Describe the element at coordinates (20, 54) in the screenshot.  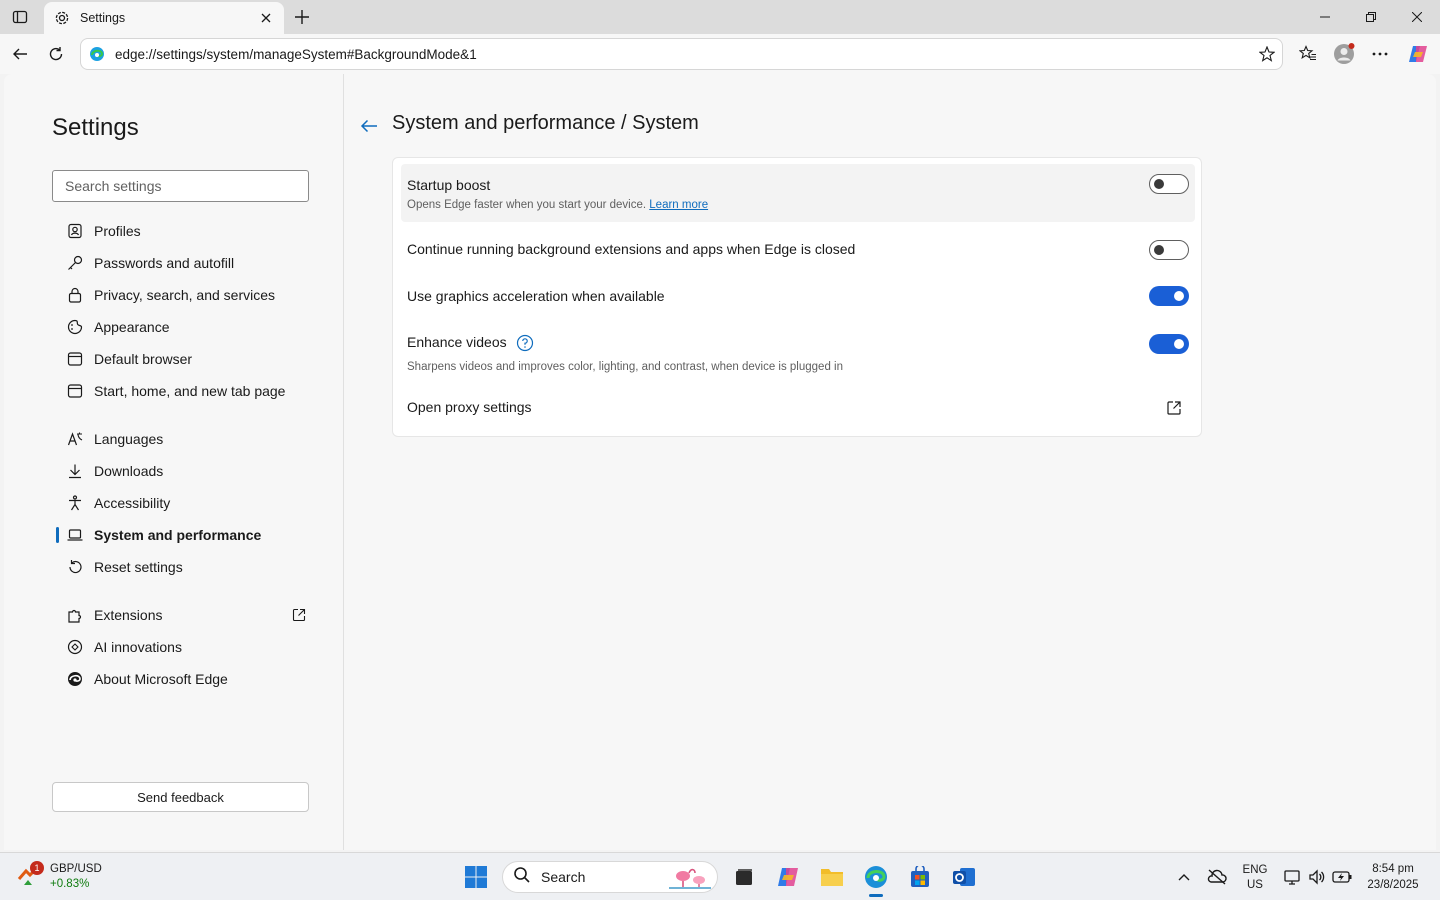
I see `back-icon` at that location.